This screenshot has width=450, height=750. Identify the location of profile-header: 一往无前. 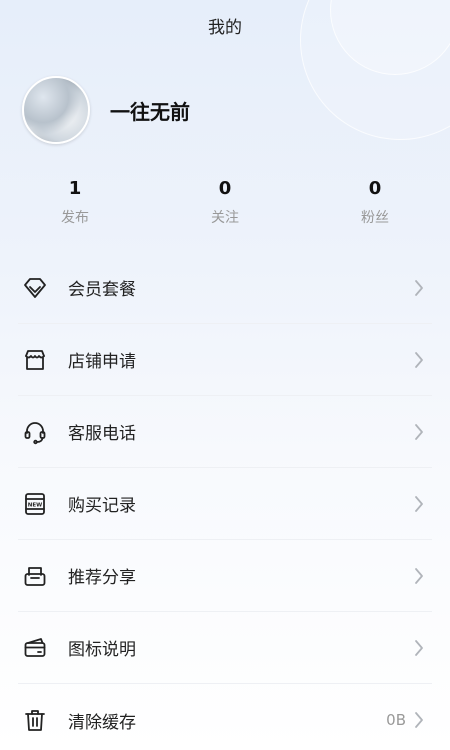
(106, 110).